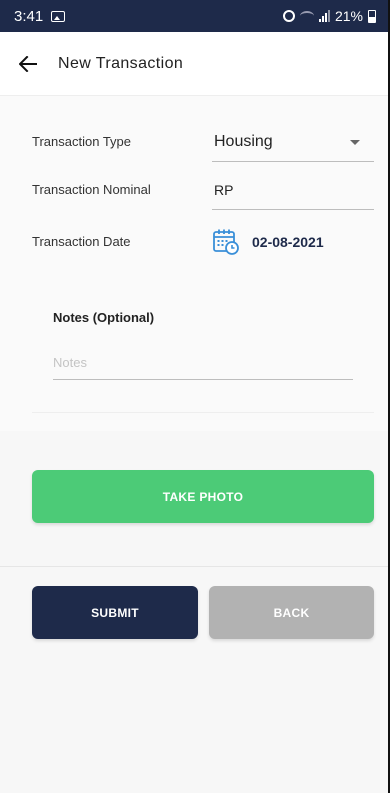 The height and width of the screenshot is (793, 390). What do you see at coordinates (115, 612) in the screenshot?
I see `submit-button: SUBMIT` at bounding box center [115, 612].